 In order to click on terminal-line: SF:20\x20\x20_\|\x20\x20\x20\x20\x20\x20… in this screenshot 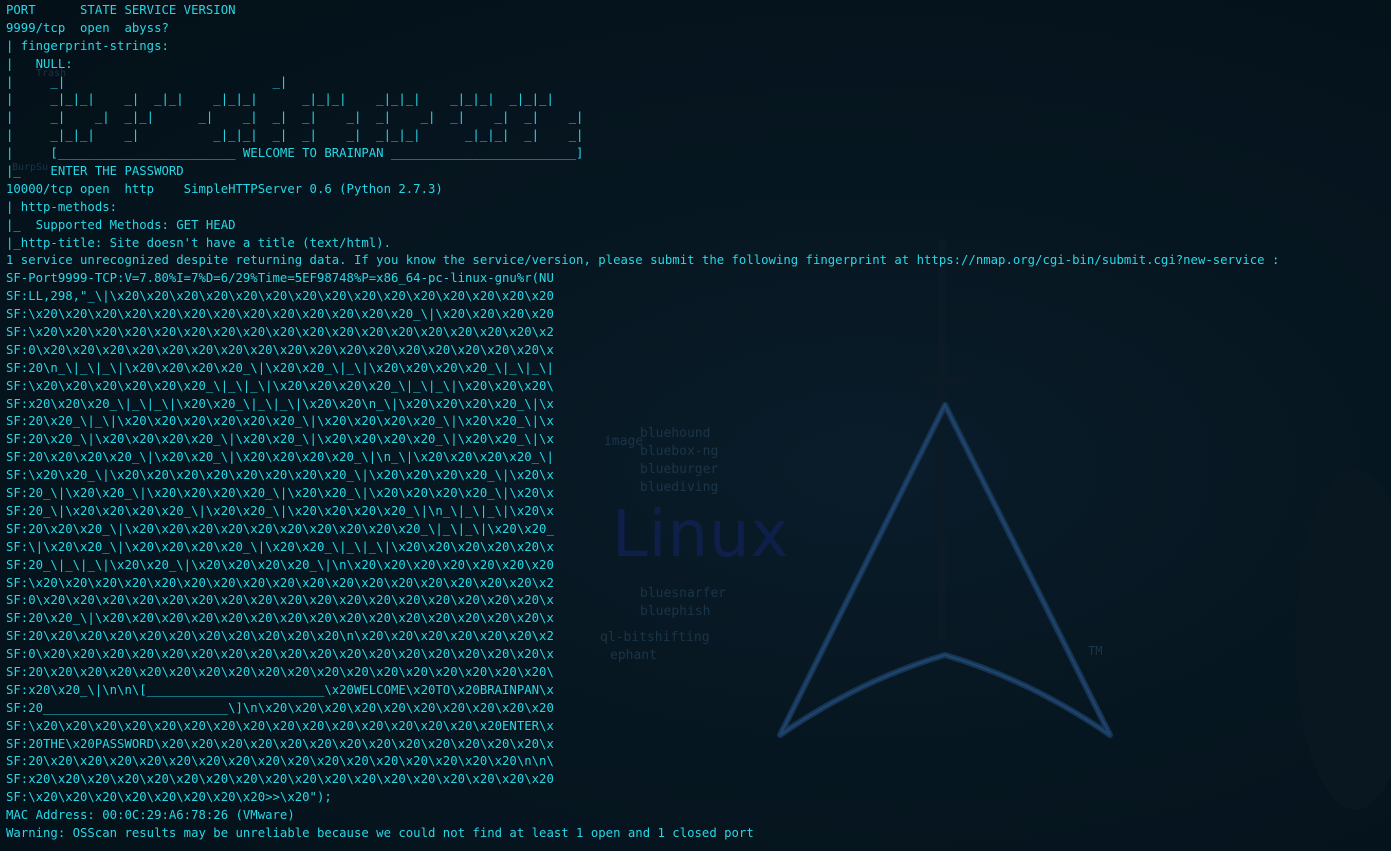, I will do `click(280, 528)`.